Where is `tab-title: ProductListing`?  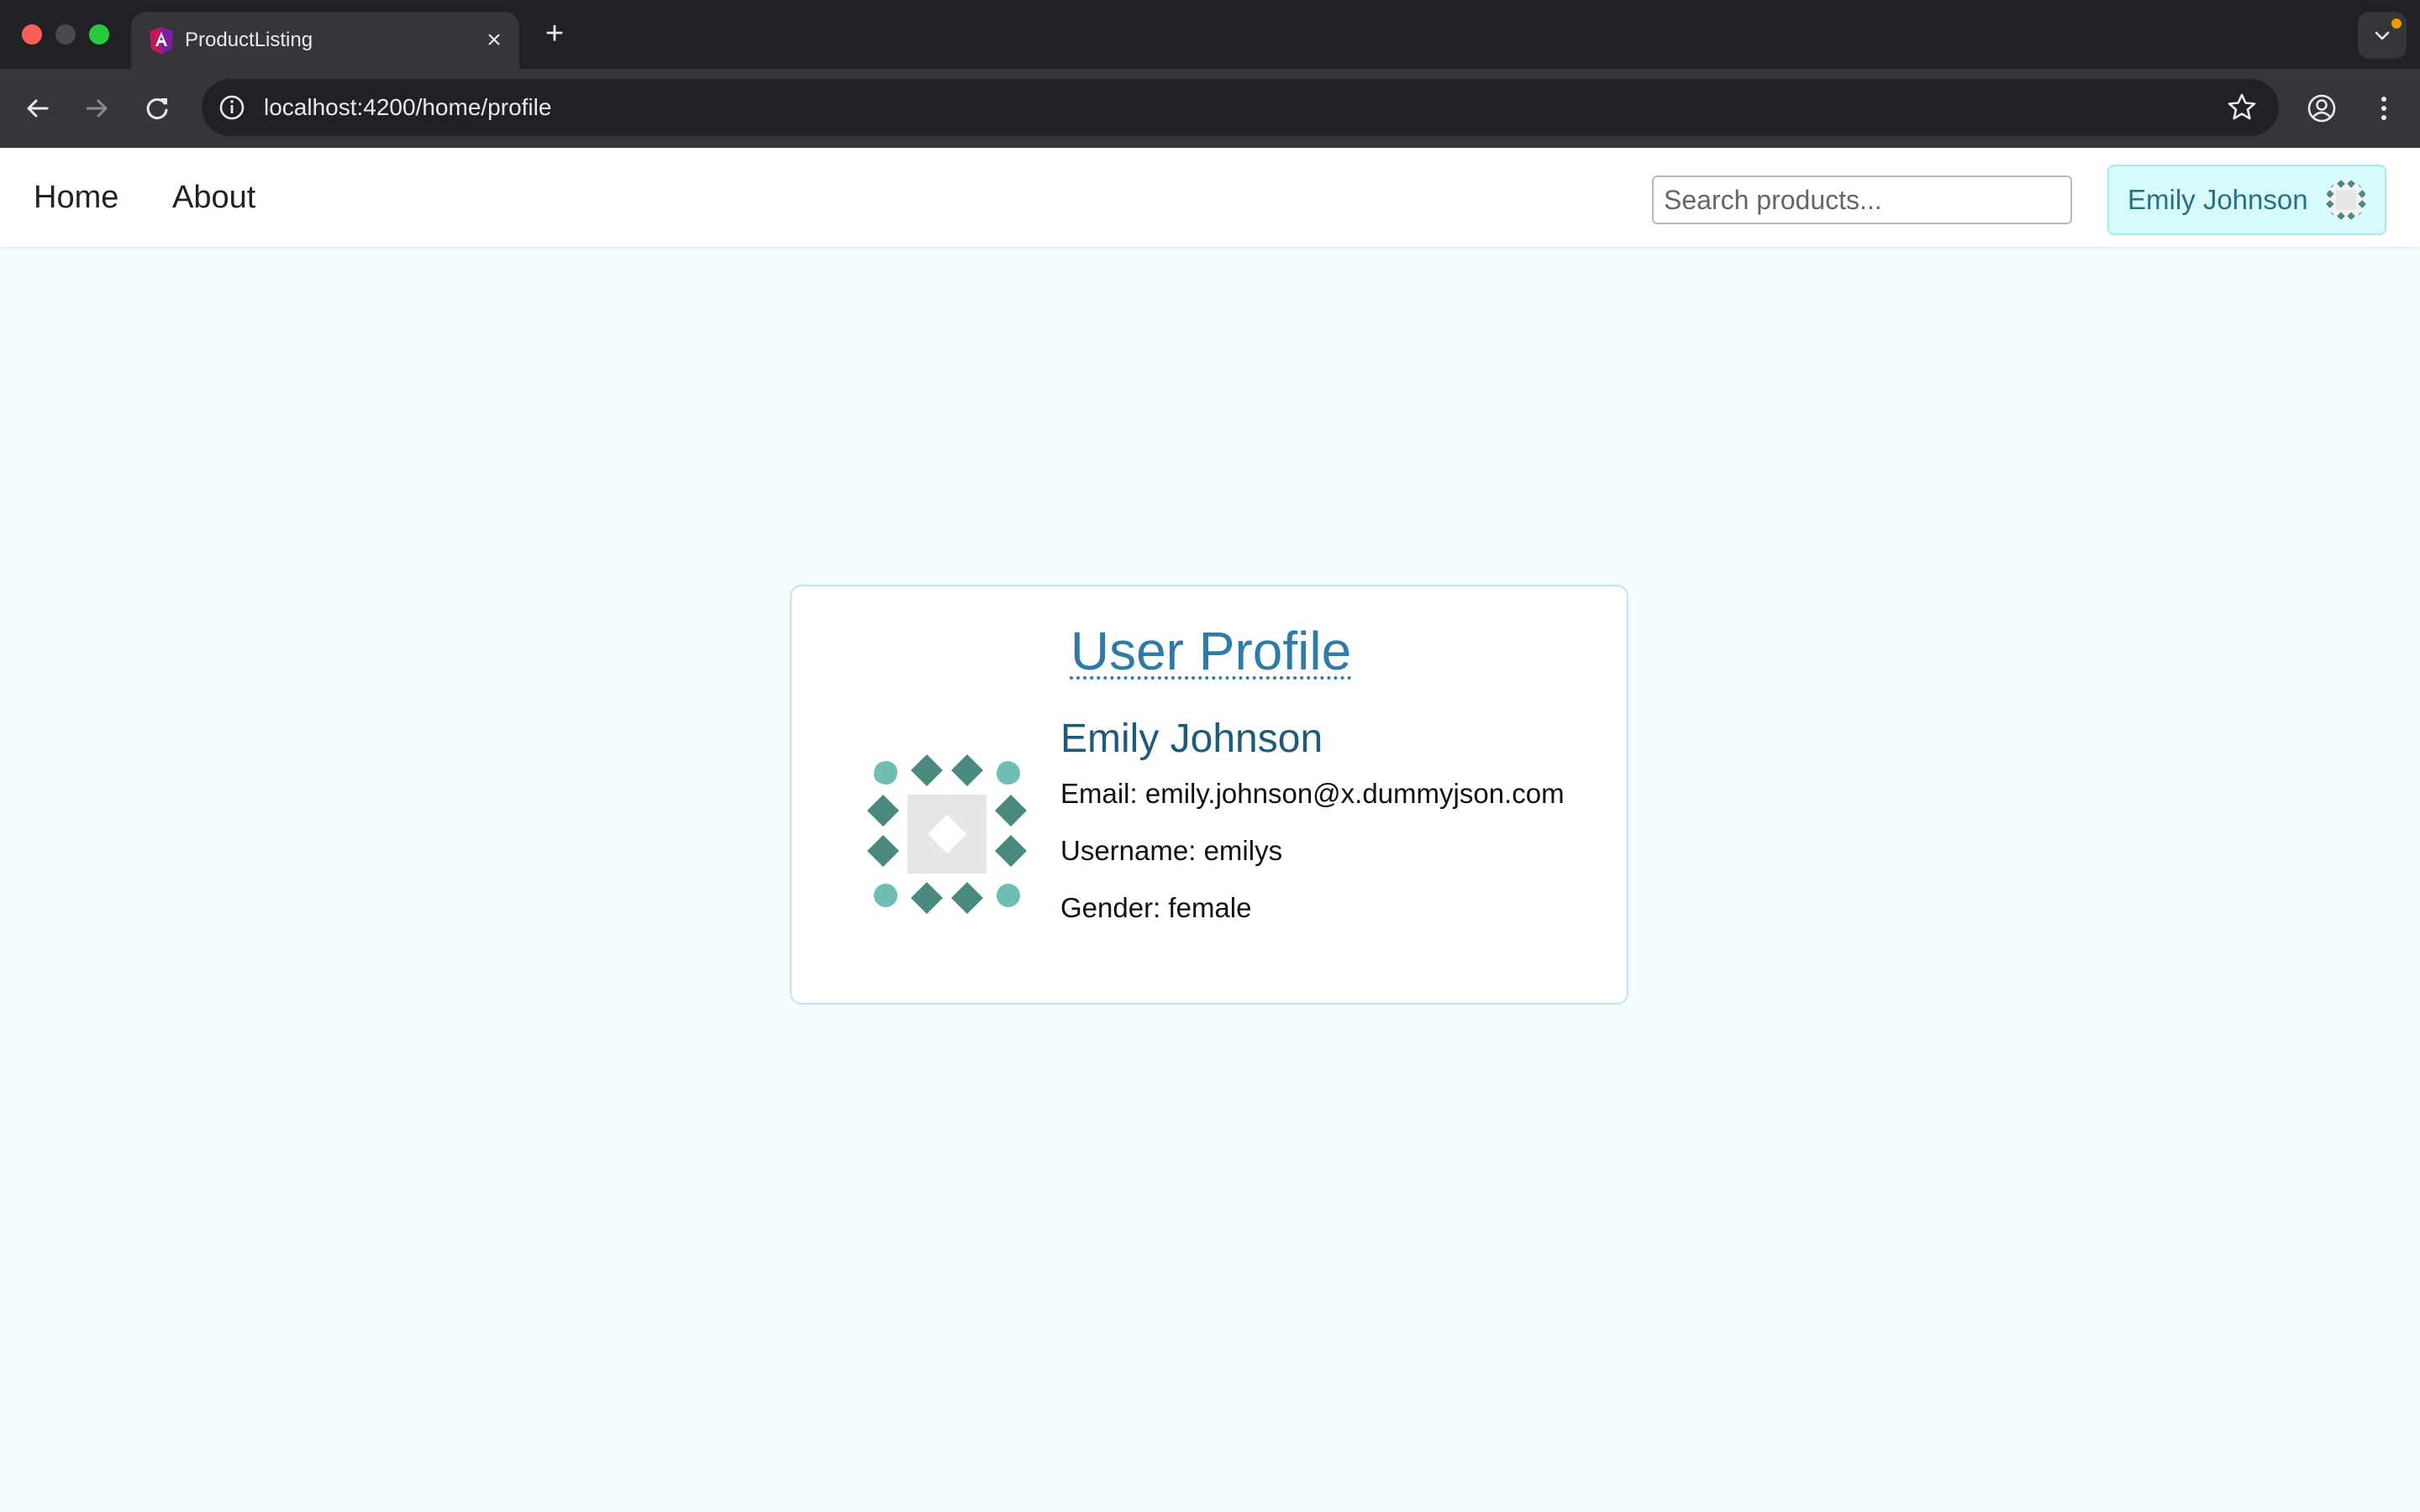 tab-title: ProductListing is located at coordinates (249, 40).